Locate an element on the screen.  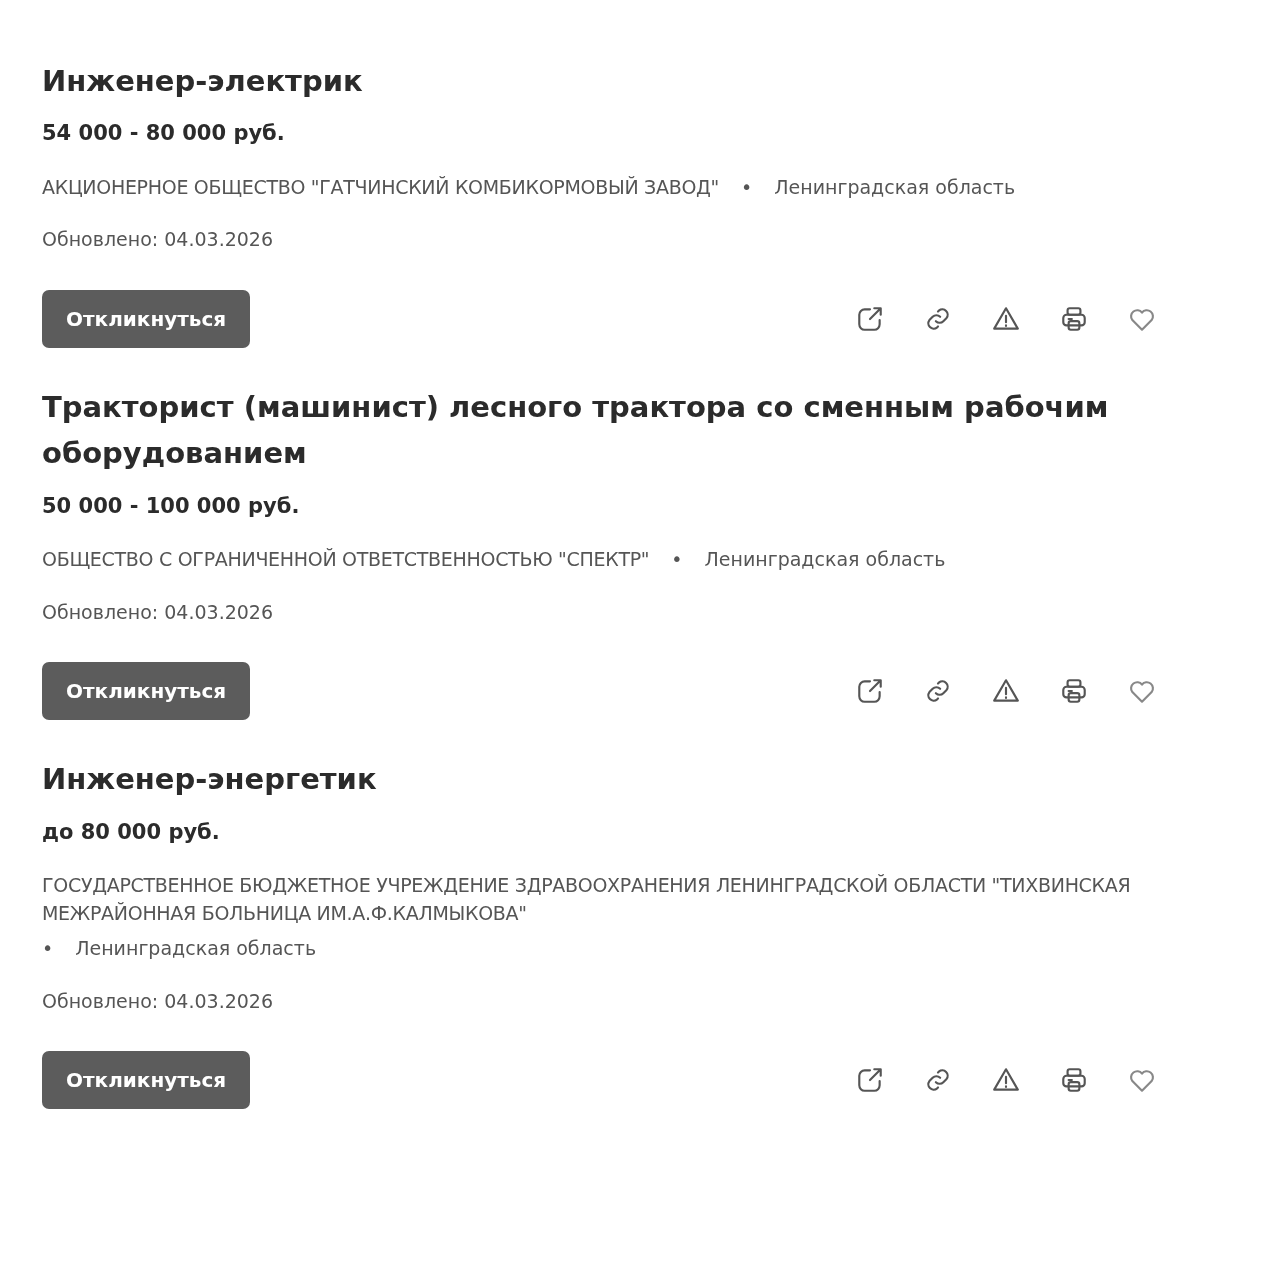
vacancy-title: Инженер-электрик is located at coordinates (601, 81).